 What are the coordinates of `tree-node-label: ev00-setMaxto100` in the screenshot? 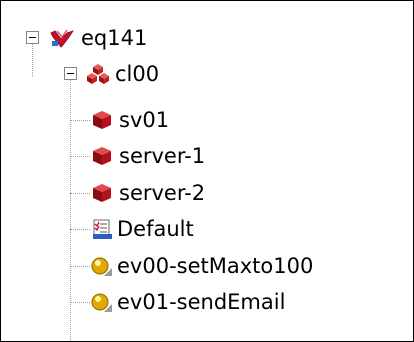 It's located at (215, 265).